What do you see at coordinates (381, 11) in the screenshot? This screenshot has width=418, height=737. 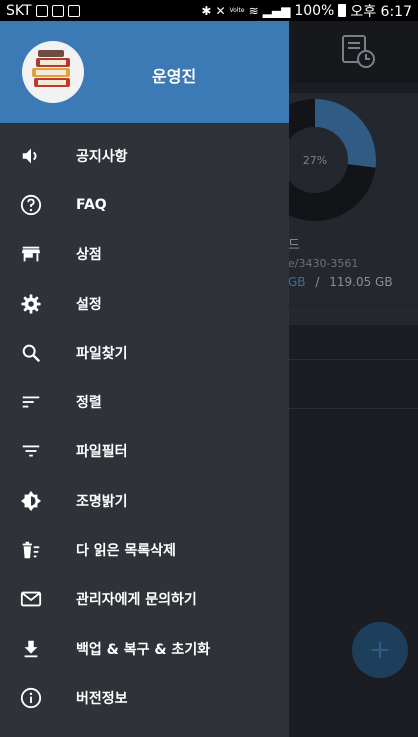 I see `clock: 오후 6:17` at bounding box center [381, 11].